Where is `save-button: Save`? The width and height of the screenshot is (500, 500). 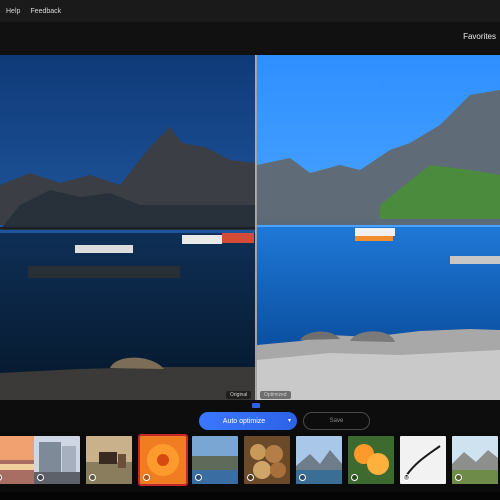
save-button: Save is located at coordinates (336, 421).